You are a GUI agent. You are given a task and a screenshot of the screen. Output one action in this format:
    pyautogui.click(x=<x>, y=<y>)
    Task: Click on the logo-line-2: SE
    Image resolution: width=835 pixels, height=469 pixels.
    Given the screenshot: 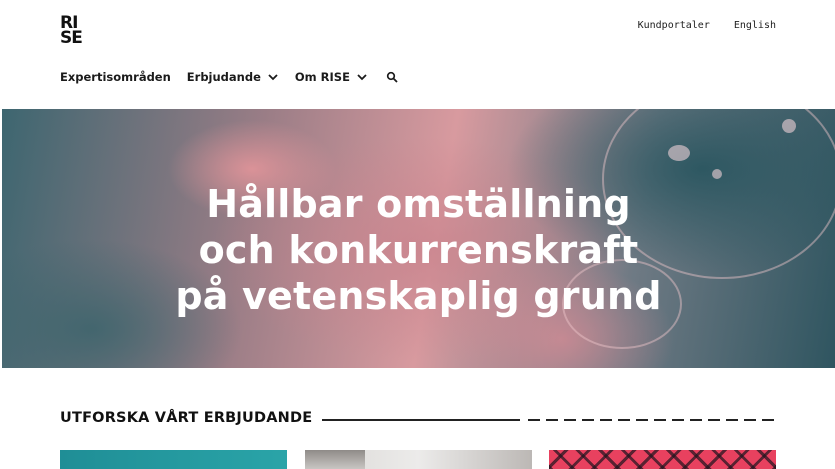 What is the action you would take?
    pyautogui.click(x=71, y=38)
    